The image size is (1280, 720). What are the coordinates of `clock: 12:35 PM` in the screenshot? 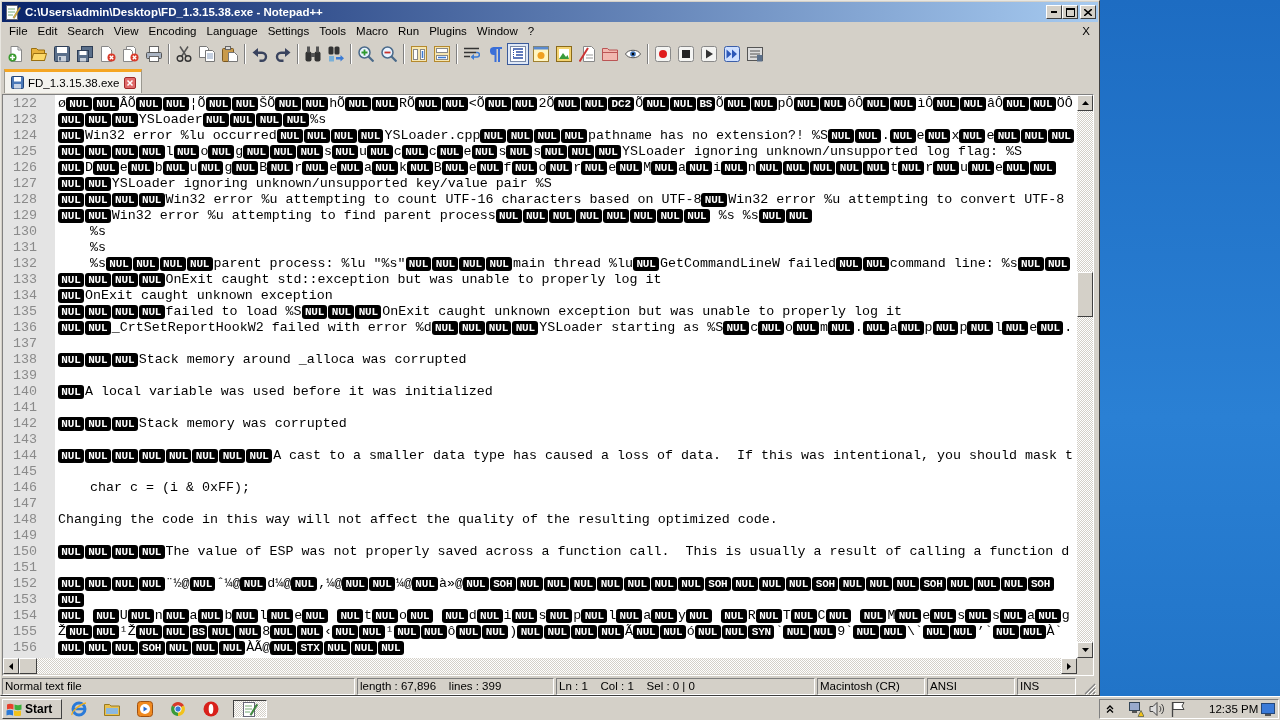 It's located at (1234, 708).